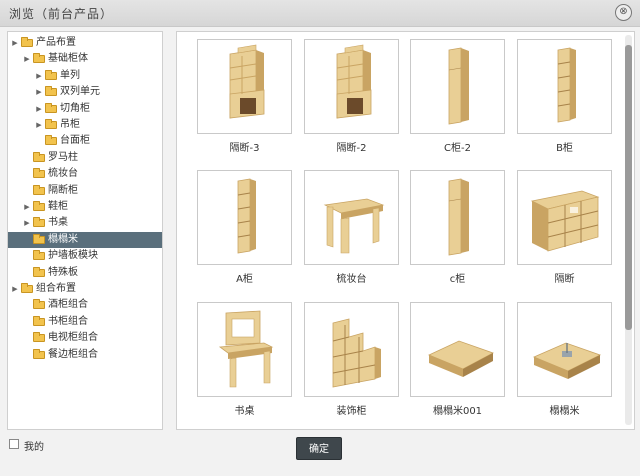  What do you see at coordinates (85, 158) in the screenshot?
I see `tree-item: 罗马柱` at bounding box center [85, 158].